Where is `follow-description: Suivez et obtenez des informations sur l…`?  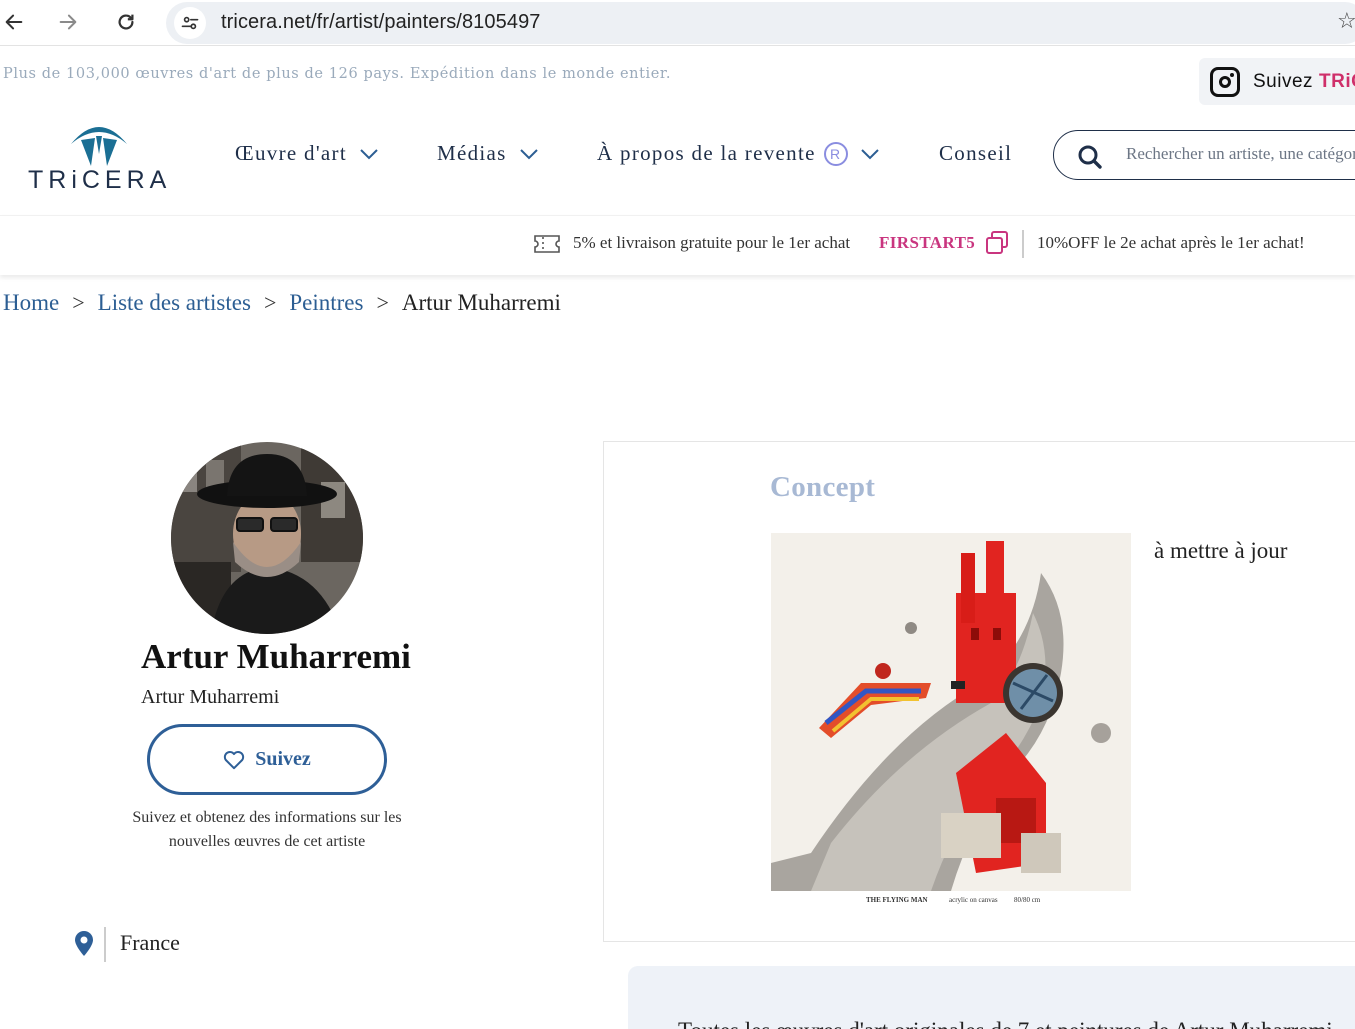 follow-description: Suivez et obtenez des informations sur l… is located at coordinates (267, 829).